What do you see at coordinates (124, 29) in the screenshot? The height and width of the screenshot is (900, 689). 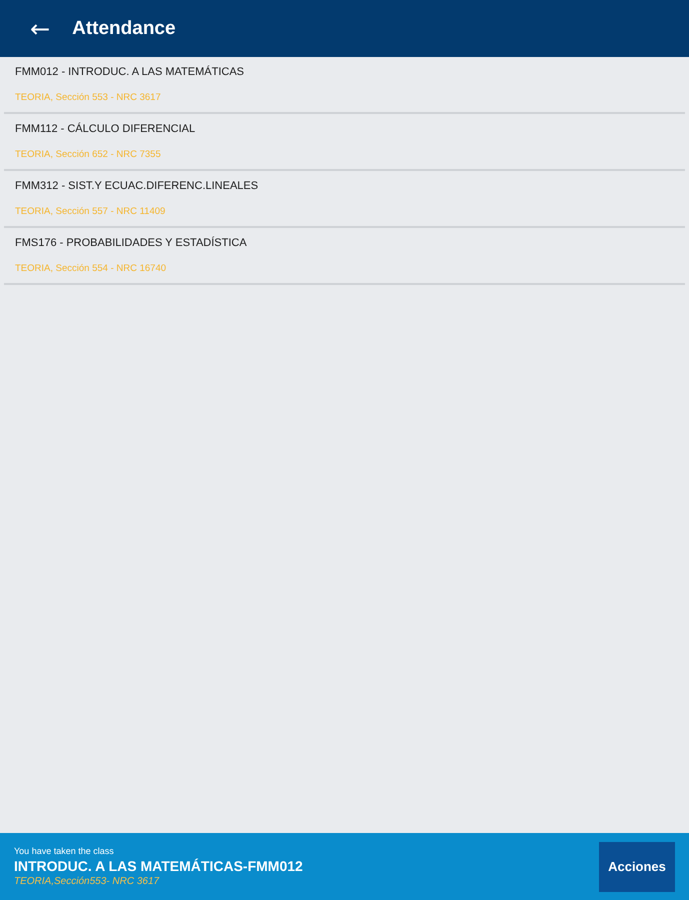 I see `screen-title: Attendance` at bounding box center [124, 29].